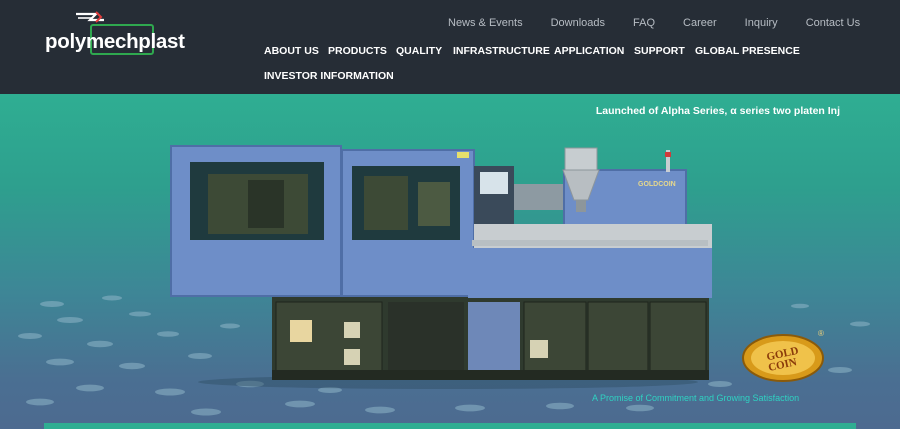  What do you see at coordinates (291, 51) in the screenshot?
I see `nav-item-about-us: ABOUT US` at bounding box center [291, 51].